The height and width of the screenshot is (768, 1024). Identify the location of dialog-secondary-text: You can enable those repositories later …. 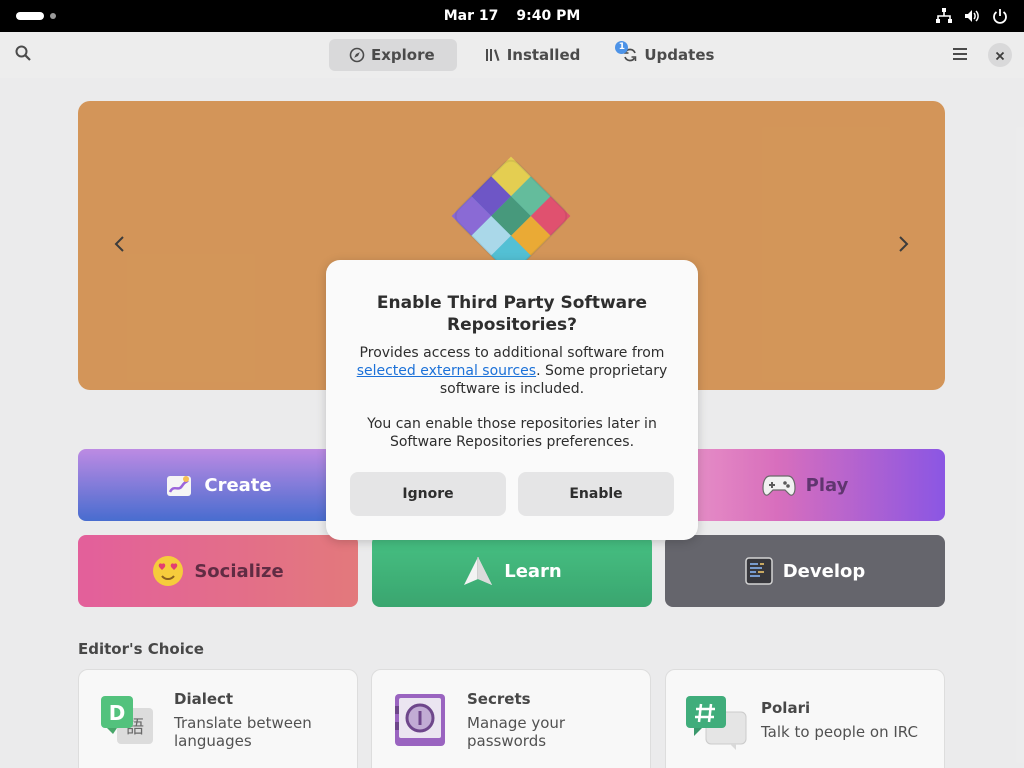
(512, 433).